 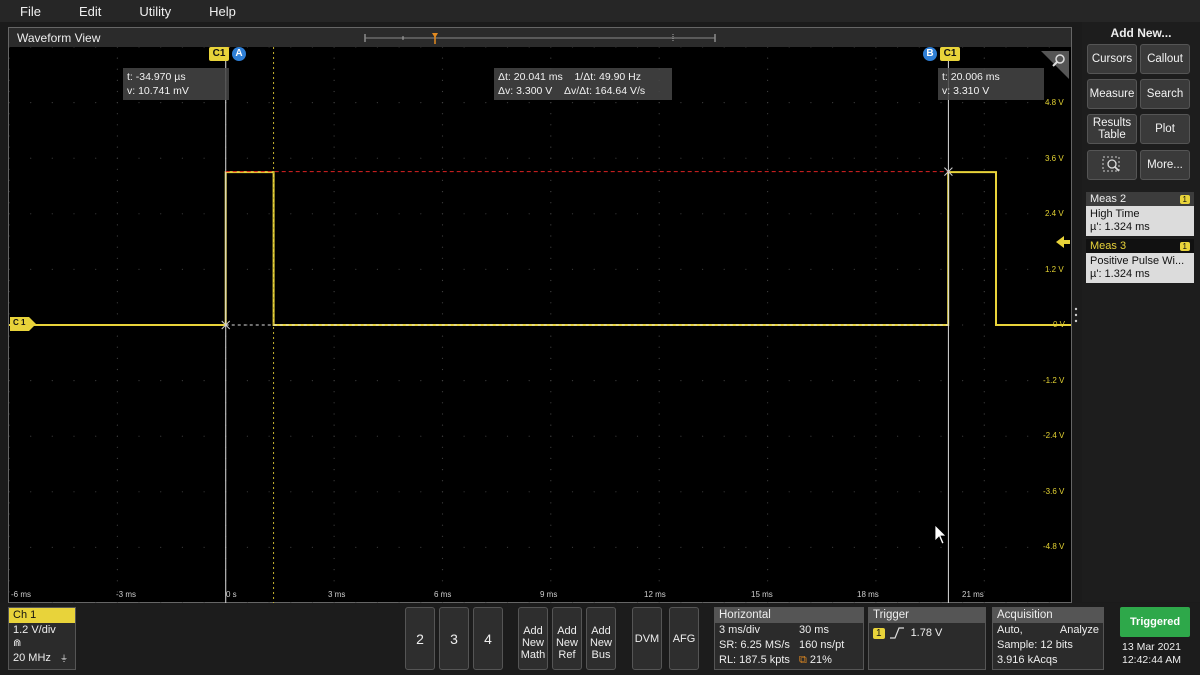 What do you see at coordinates (1027, 660) in the screenshot?
I see `acq-count: 3.916 kAcqs` at bounding box center [1027, 660].